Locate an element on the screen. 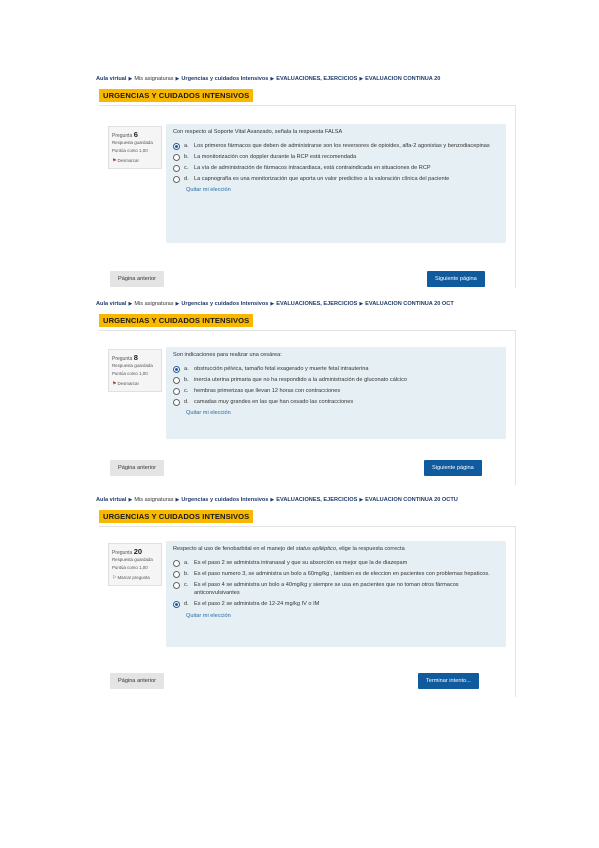 This screenshot has width=599, height=848. question-number: Pregunta 6 is located at coordinates (125, 134).